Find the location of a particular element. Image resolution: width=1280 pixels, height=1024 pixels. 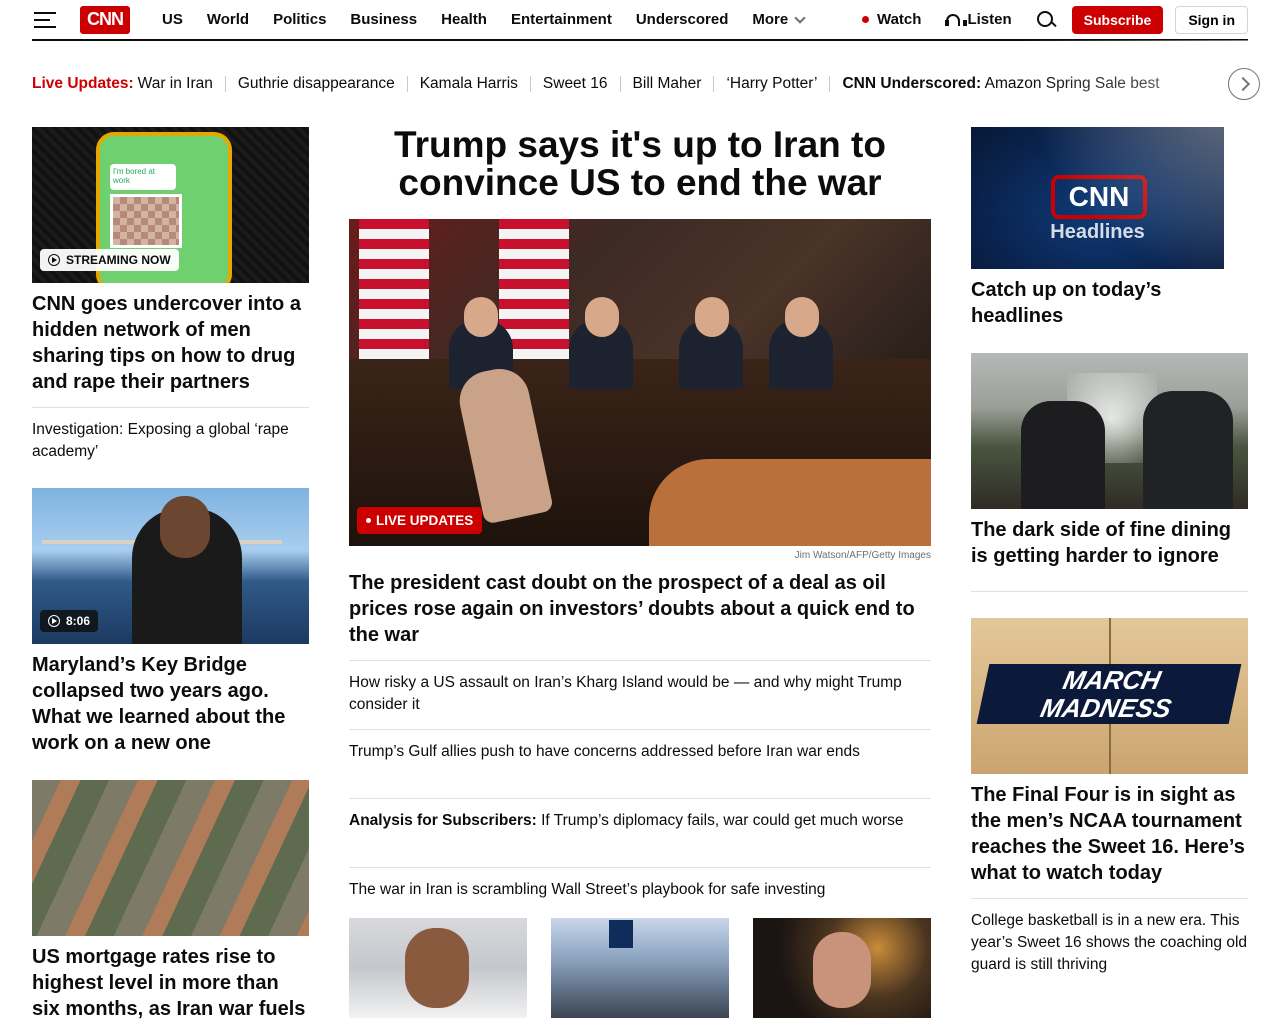

ticker-live-text: War in Iran is located at coordinates (175, 83).